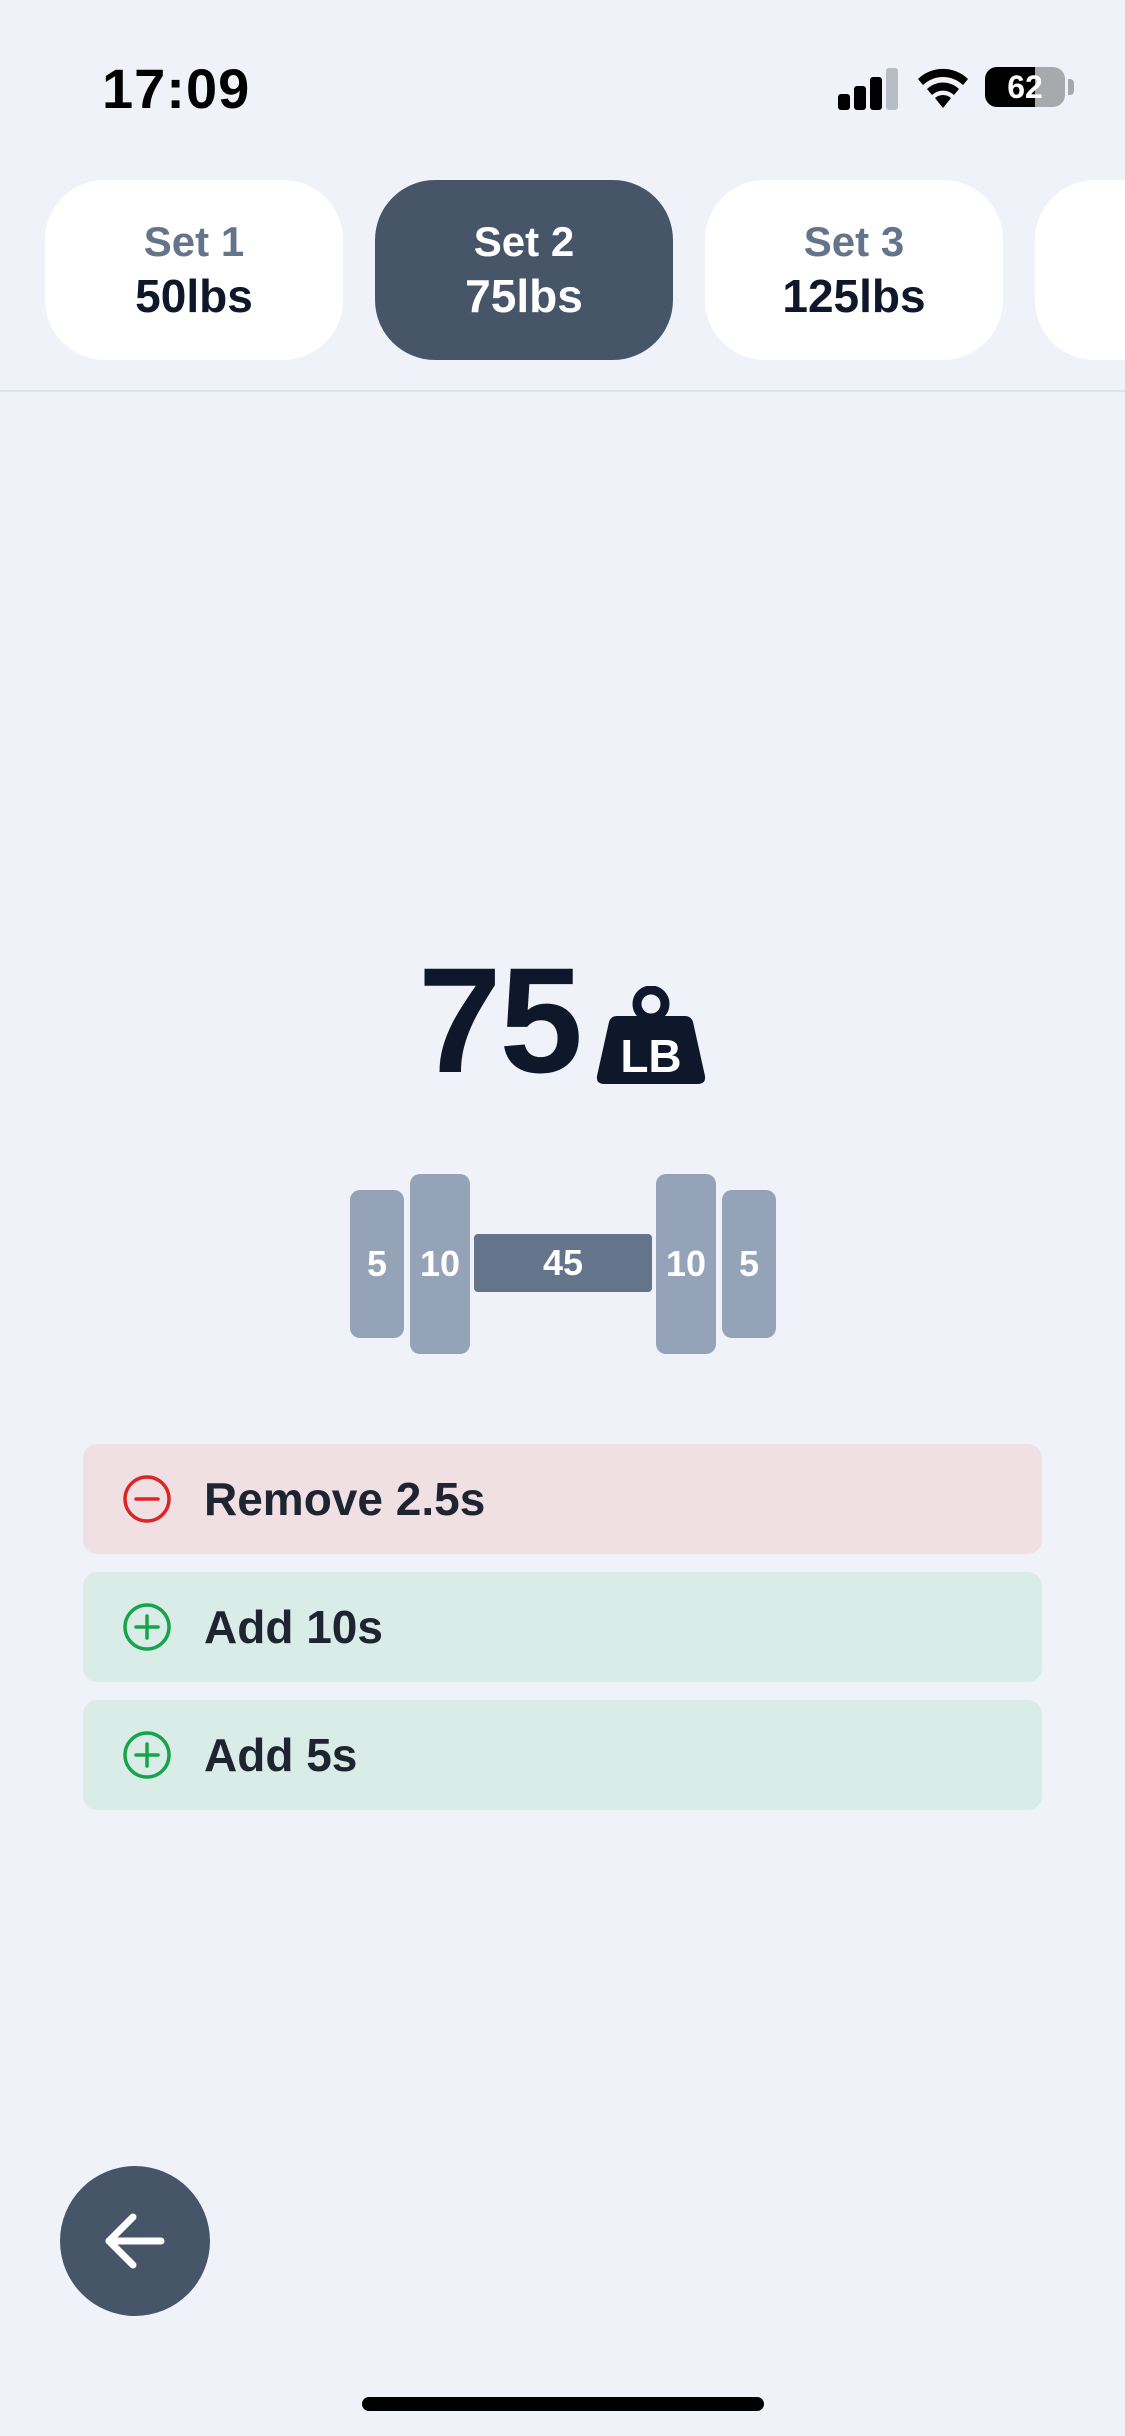 The image size is (1125, 2436). I want to click on set-name: Set 1, so click(194, 241).